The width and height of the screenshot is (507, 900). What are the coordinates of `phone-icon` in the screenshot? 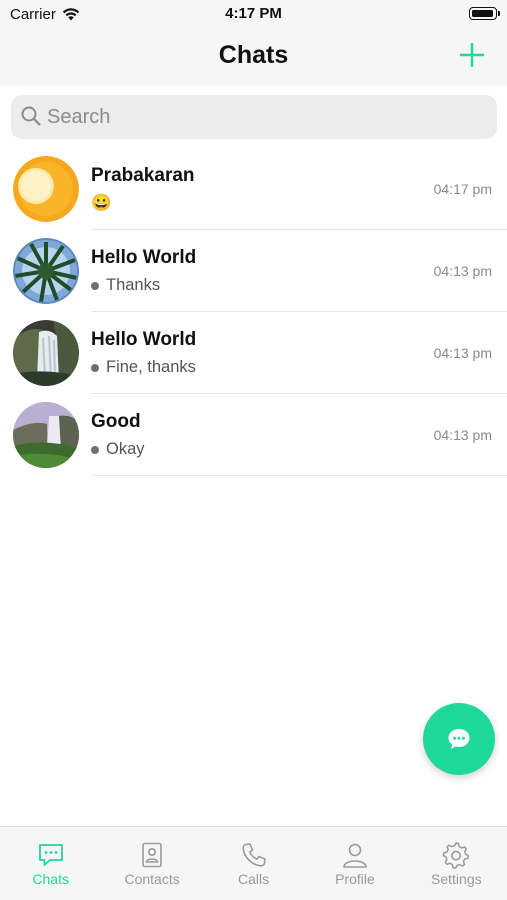 It's located at (253, 855).